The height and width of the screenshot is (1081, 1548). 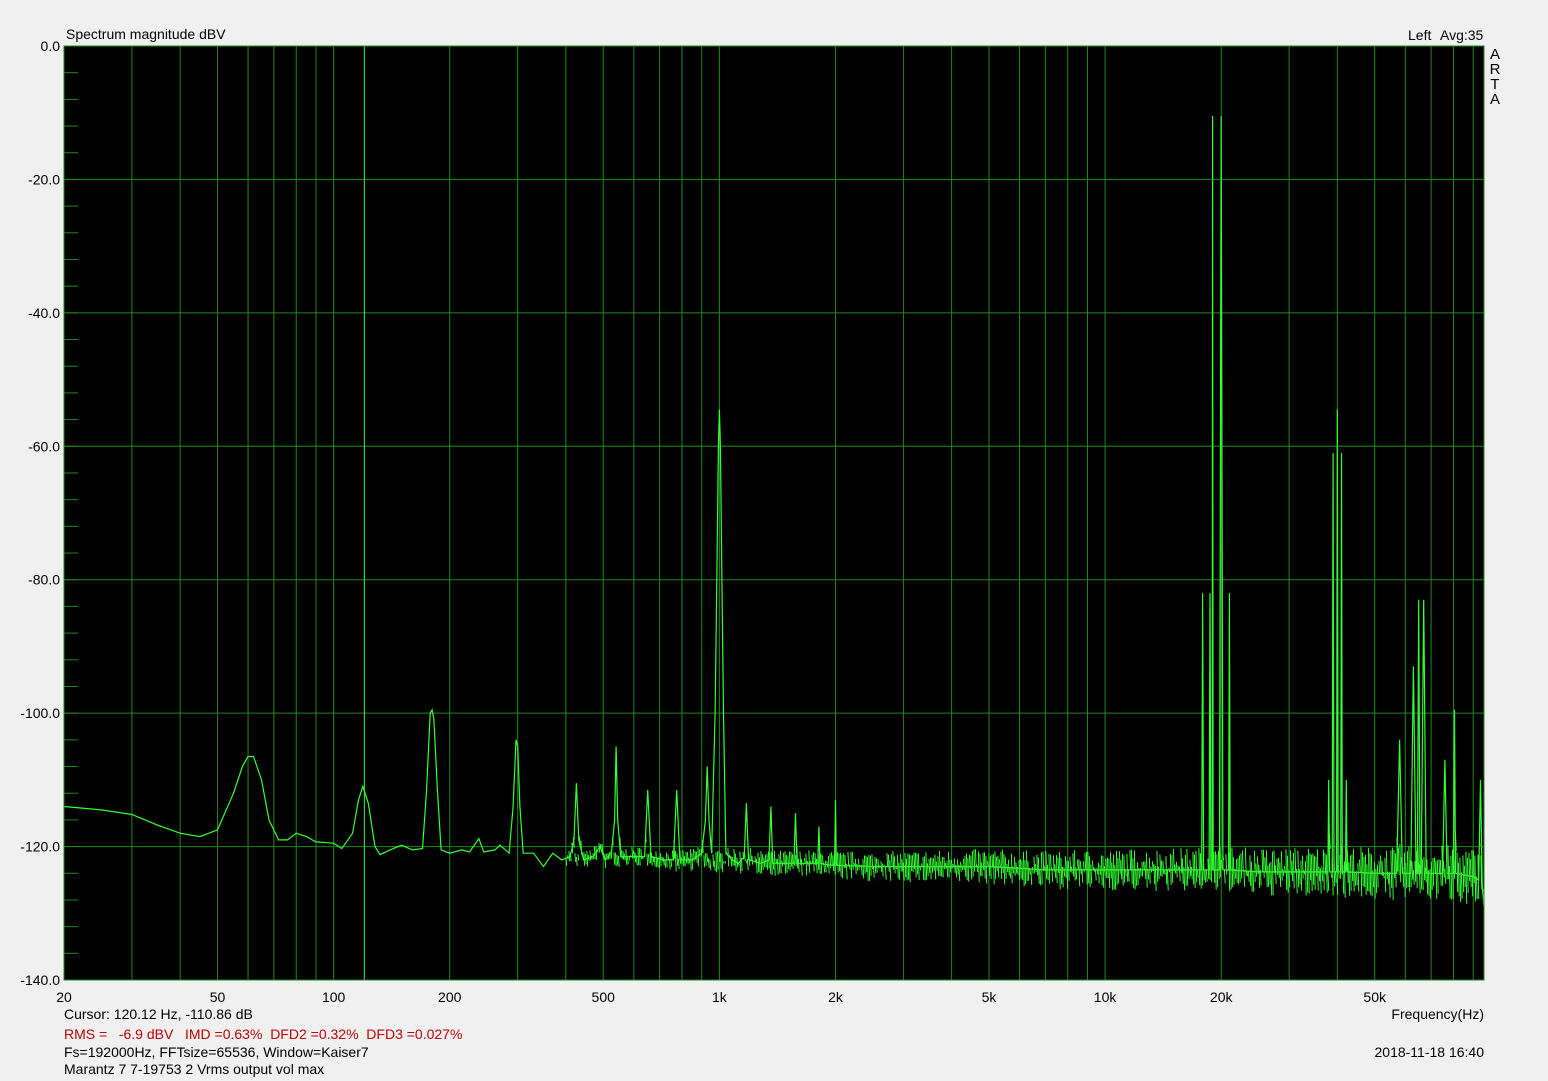 I want to click on cursor-readout: Cursor: 120.12 Hz, -110.86 dB, so click(x=158, y=1014).